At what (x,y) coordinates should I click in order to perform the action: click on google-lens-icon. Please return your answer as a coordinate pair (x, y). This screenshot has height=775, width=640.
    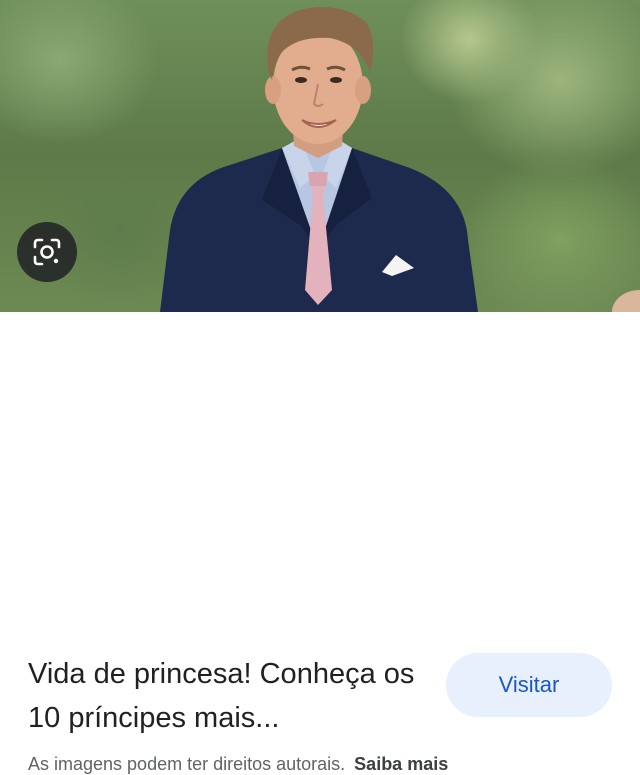
    Looking at the image, I should click on (47, 252).